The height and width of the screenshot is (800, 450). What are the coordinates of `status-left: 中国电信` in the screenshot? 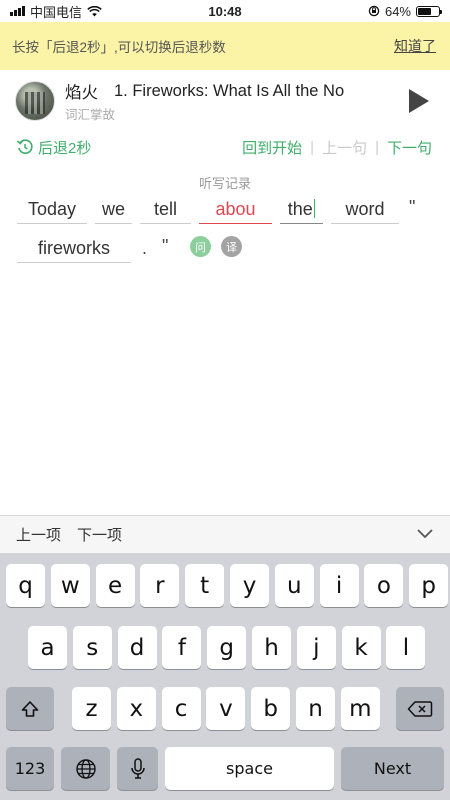 It's located at (56, 11).